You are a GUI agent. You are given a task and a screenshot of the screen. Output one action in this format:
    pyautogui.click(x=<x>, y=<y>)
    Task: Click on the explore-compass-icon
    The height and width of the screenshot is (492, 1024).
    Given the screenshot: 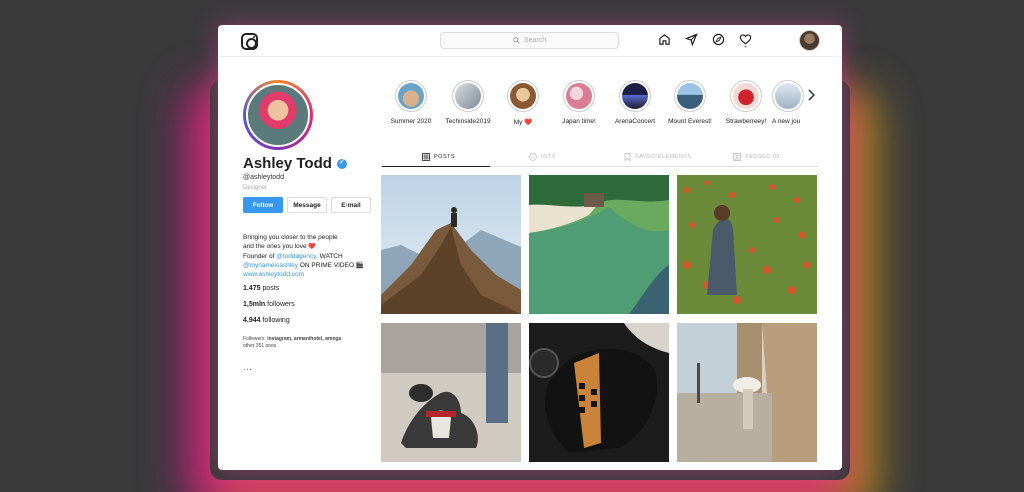 What is the action you would take?
    pyautogui.click(x=718, y=39)
    